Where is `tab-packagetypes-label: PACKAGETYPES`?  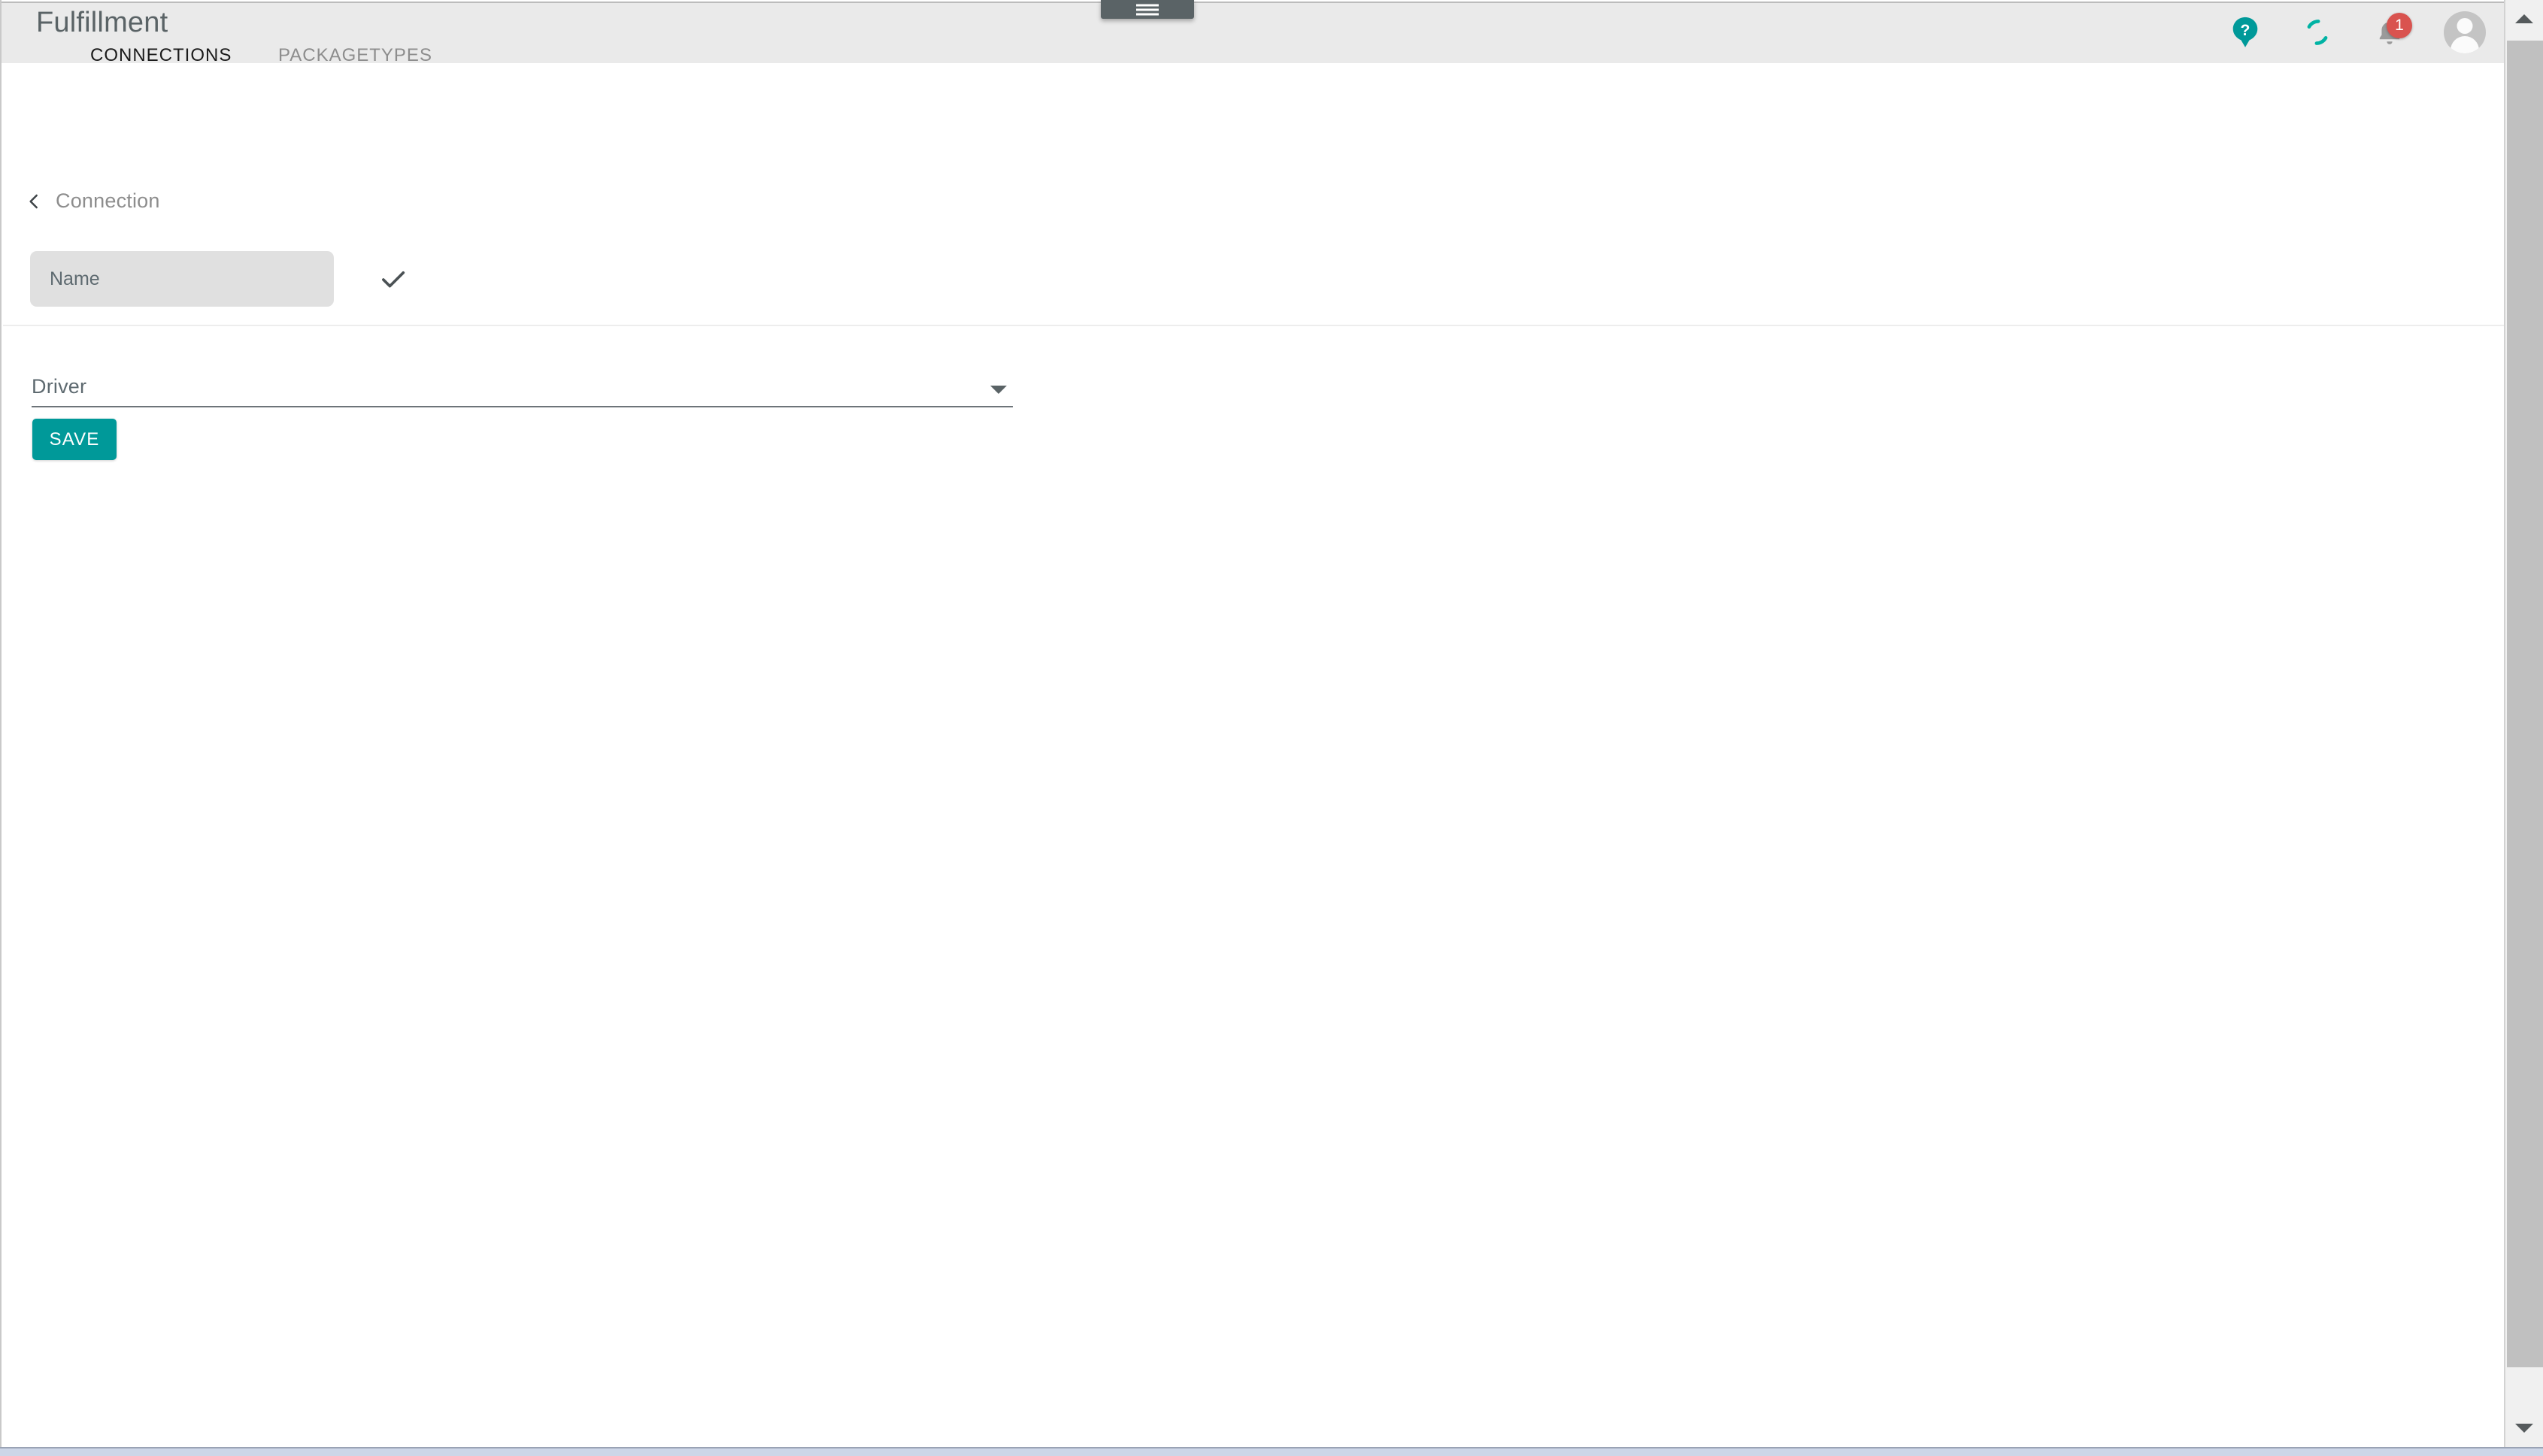
tab-packagetypes-label: PACKAGETYPES is located at coordinates (355, 55).